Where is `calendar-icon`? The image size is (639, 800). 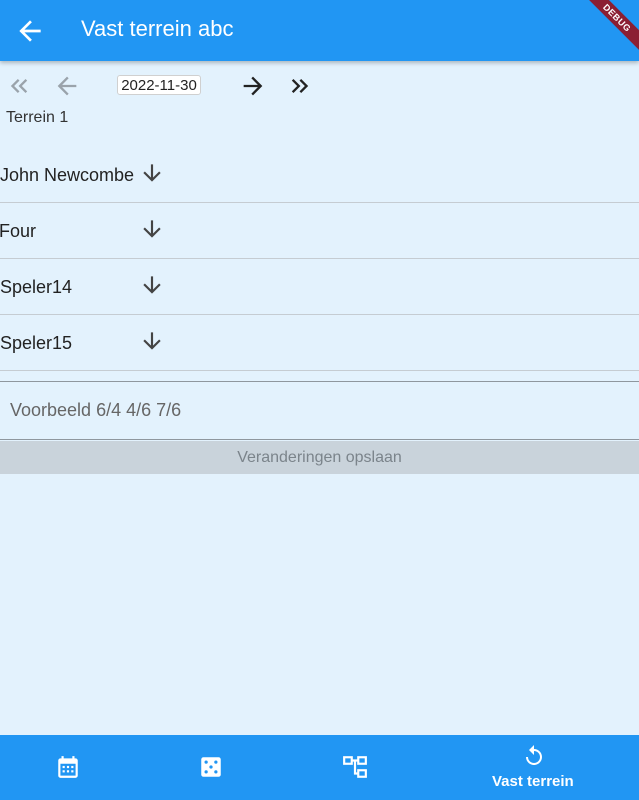 calendar-icon is located at coordinates (68, 767).